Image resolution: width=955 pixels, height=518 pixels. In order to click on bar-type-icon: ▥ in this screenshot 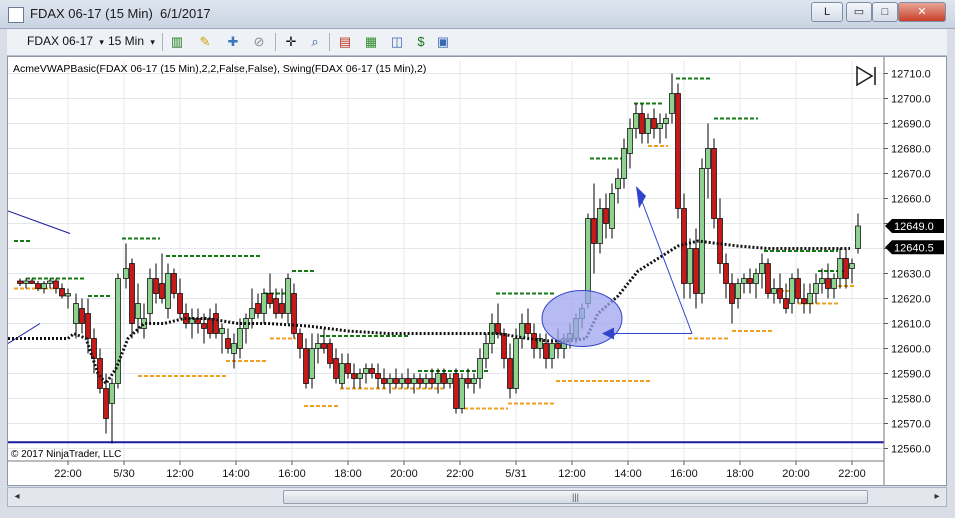, I will do `click(177, 42)`.